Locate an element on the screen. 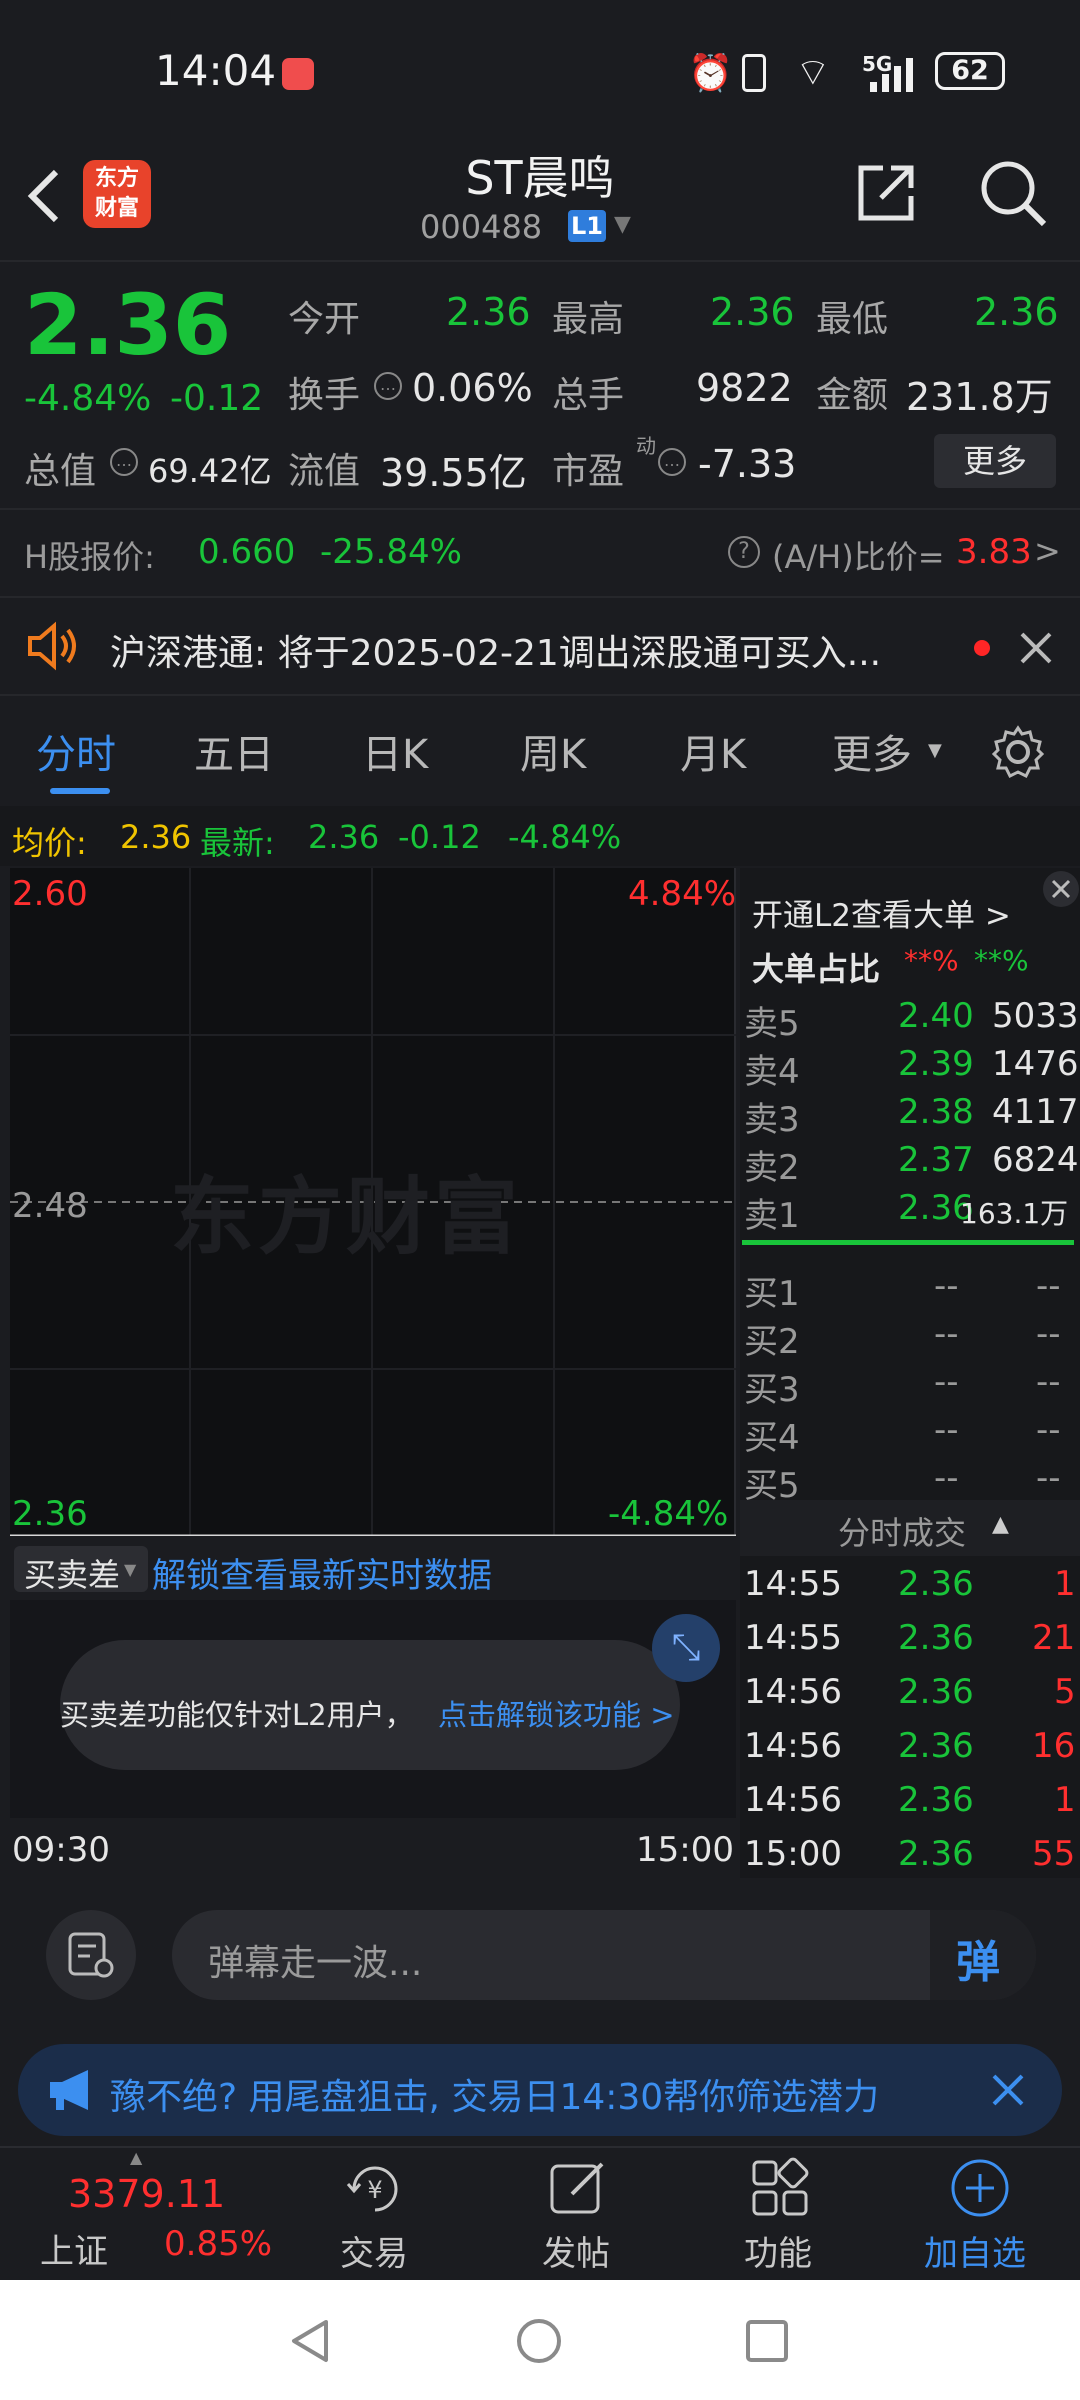  book-spread-line is located at coordinates (908, 1242).